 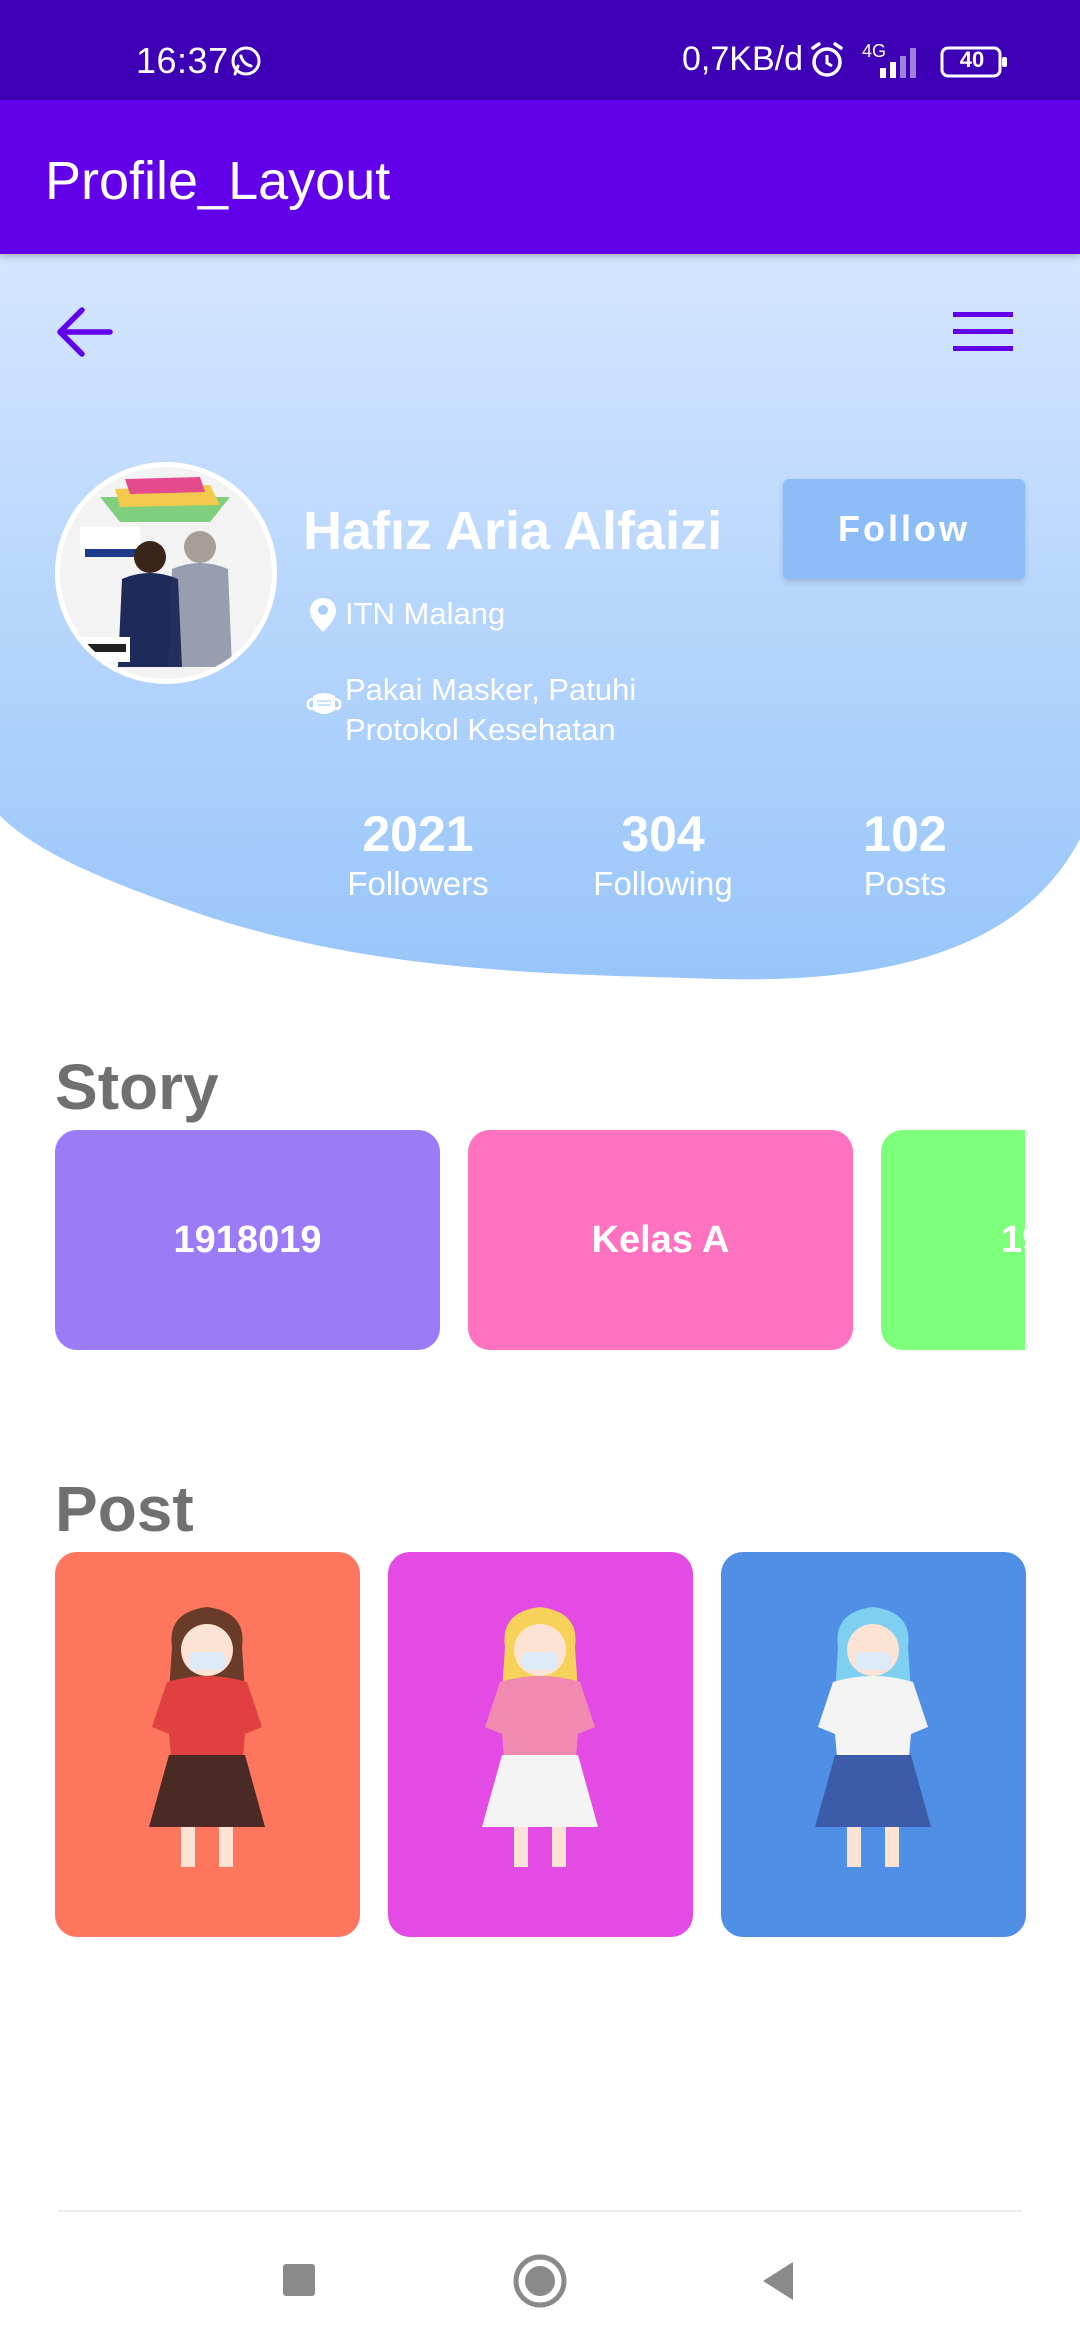 What do you see at coordinates (540, 2281) in the screenshot?
I see `home-circle-icon` at bounding box center [540, 2281].